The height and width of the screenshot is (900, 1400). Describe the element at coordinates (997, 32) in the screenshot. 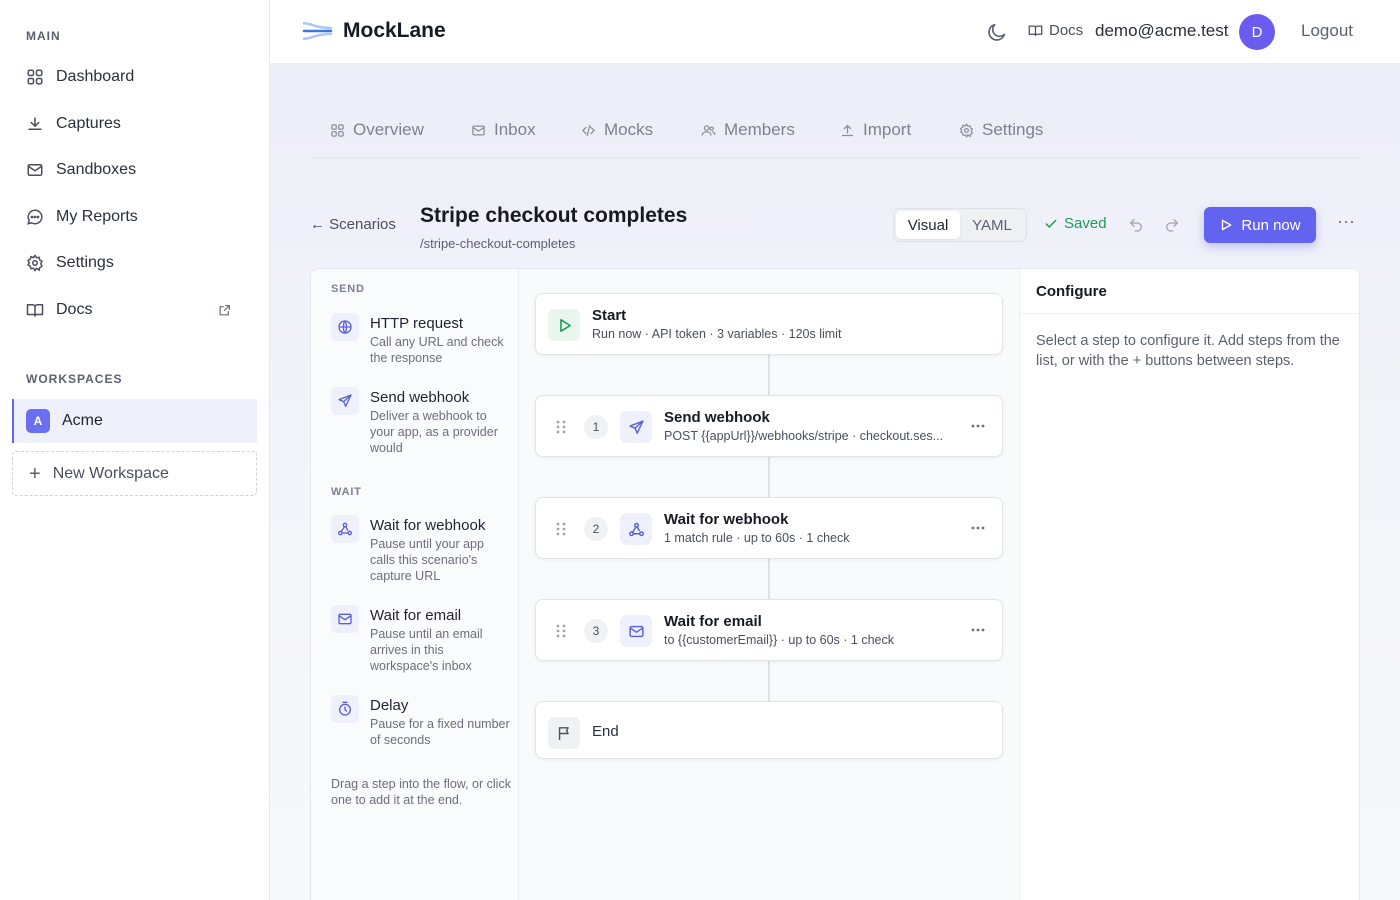

I see `moon-icon` at that location.